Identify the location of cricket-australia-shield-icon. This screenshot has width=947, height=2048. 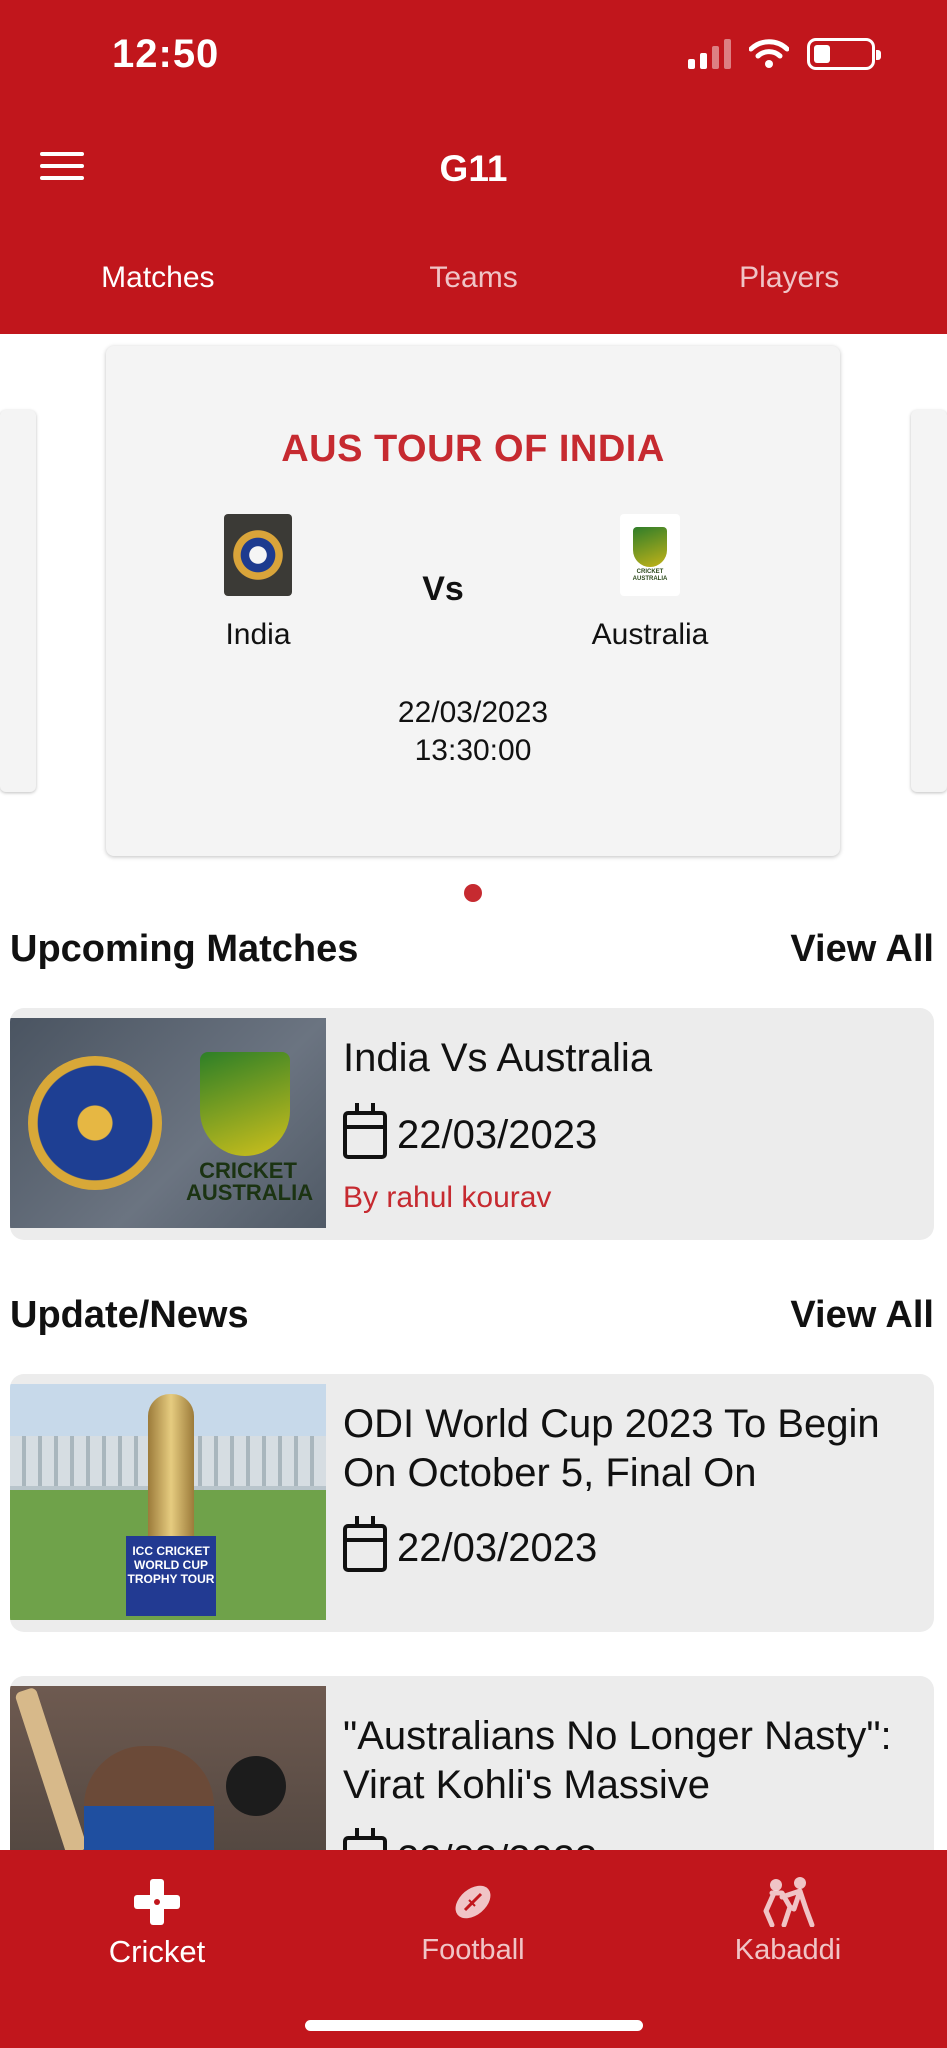
(245, 1104).